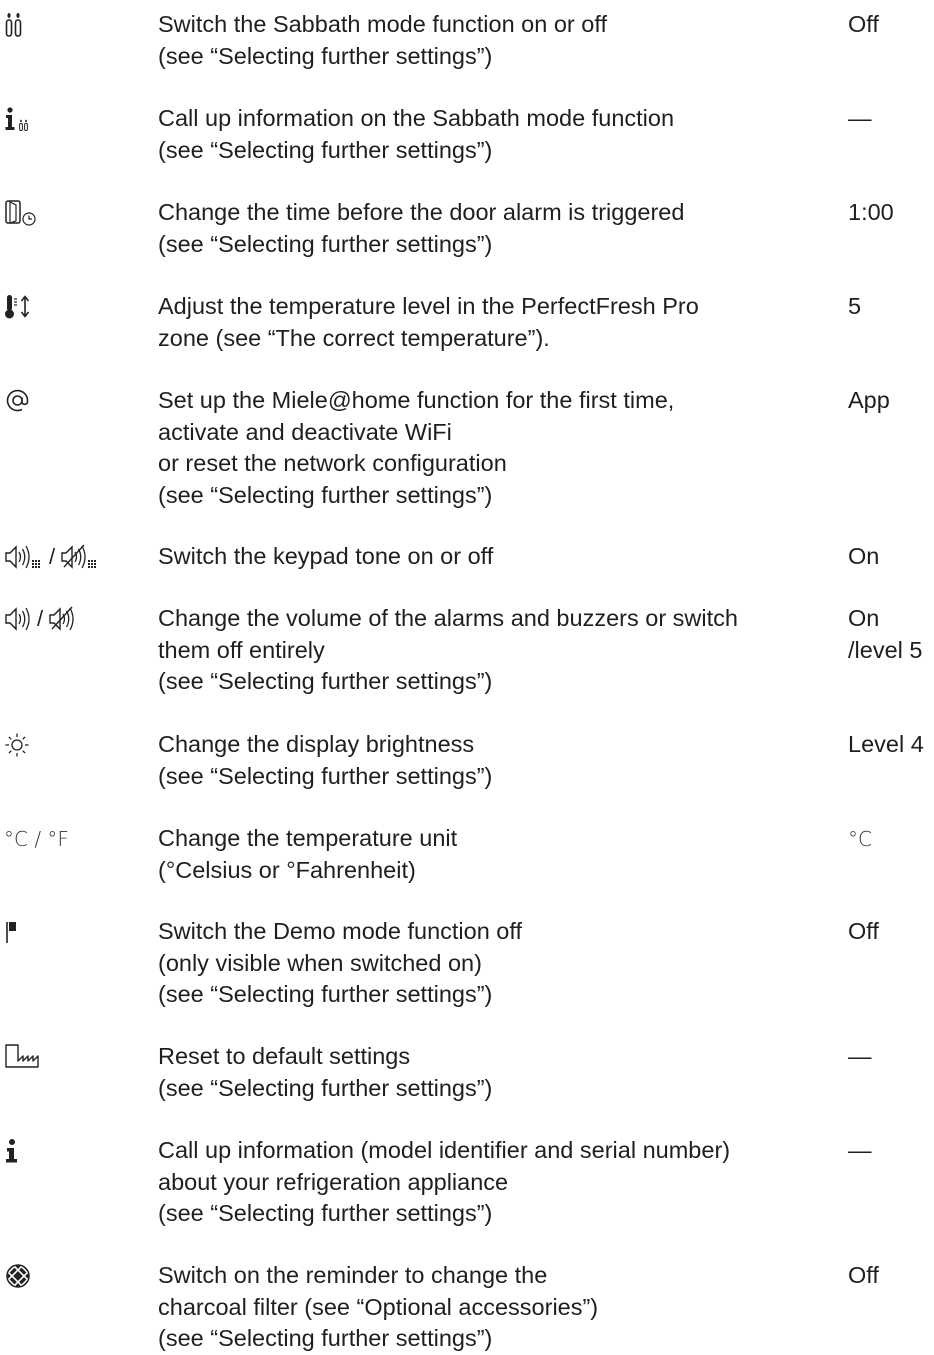 The width and height of the screenshot is (934, 1355). Describe the element at coordinates (860, 839) in the screenshot. I see `setting-default-value: °C` at that location.